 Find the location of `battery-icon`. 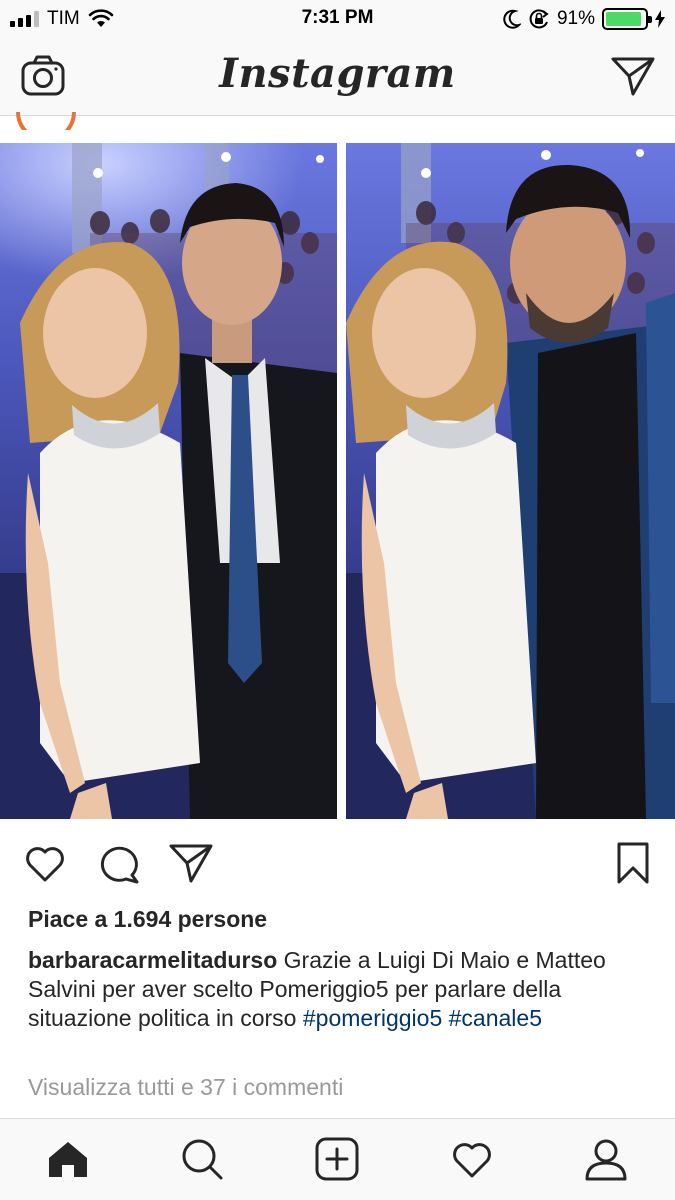

battery-icon is located at coordinates (627, 19).